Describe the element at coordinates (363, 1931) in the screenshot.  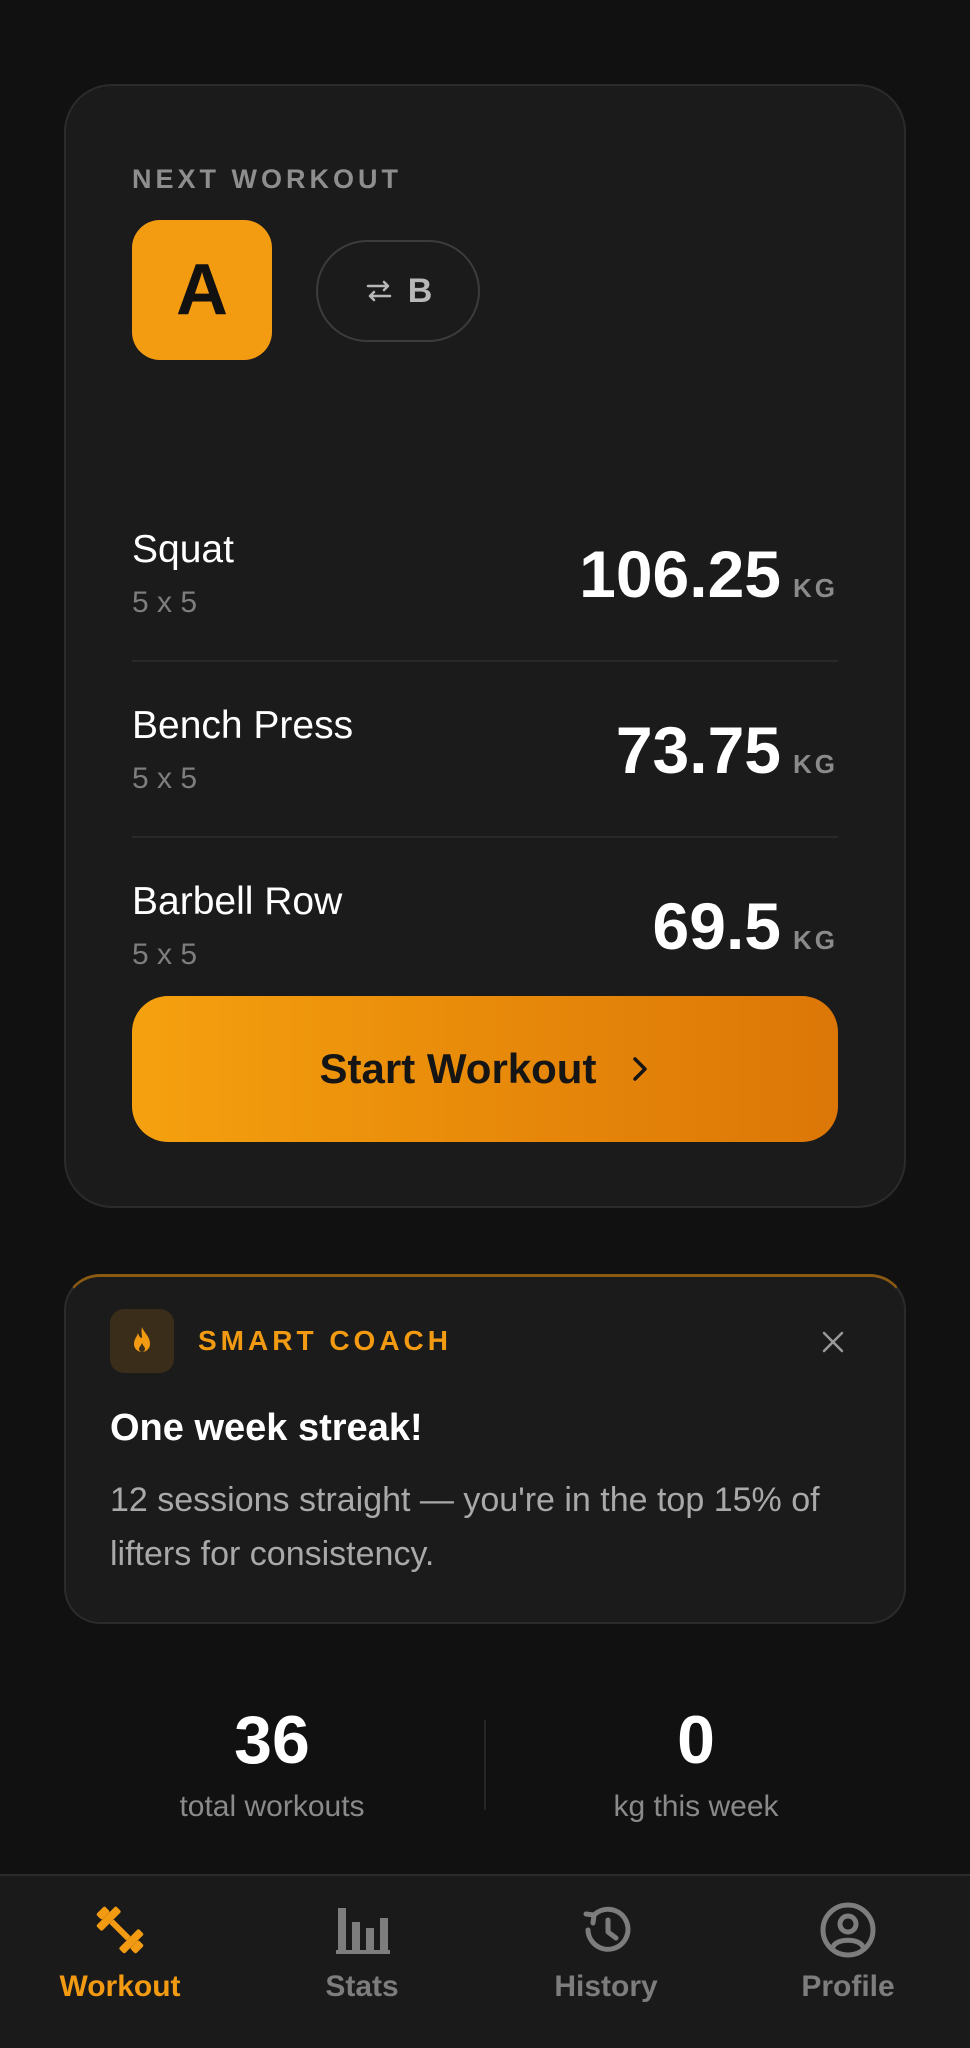
I see `bar-chart-icon` at that location.